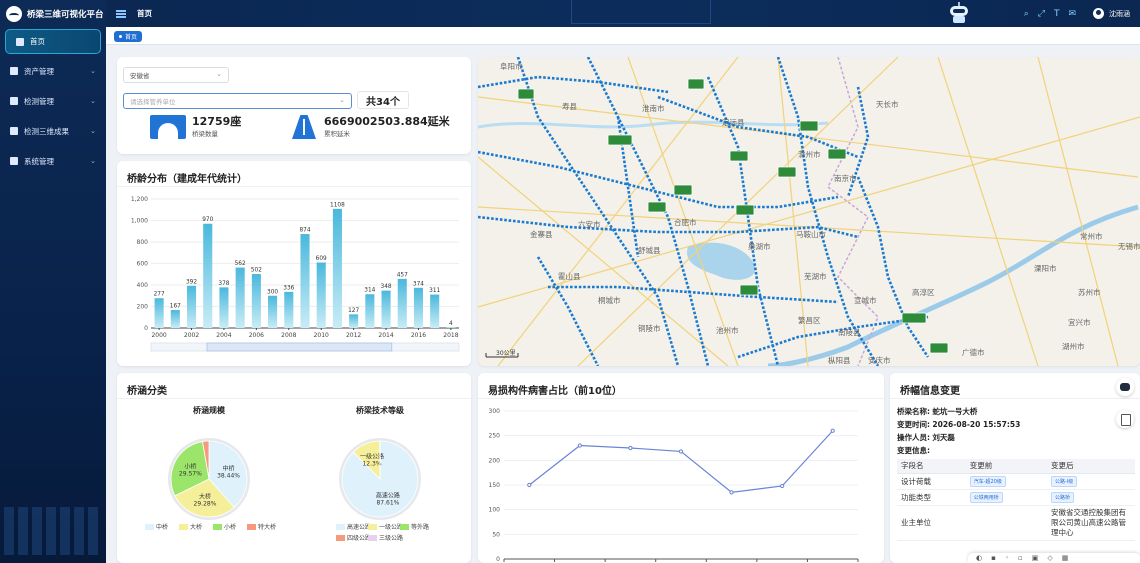  I want to click on unit-select: 请选择管养单位 ⌄, so click(237, 101).